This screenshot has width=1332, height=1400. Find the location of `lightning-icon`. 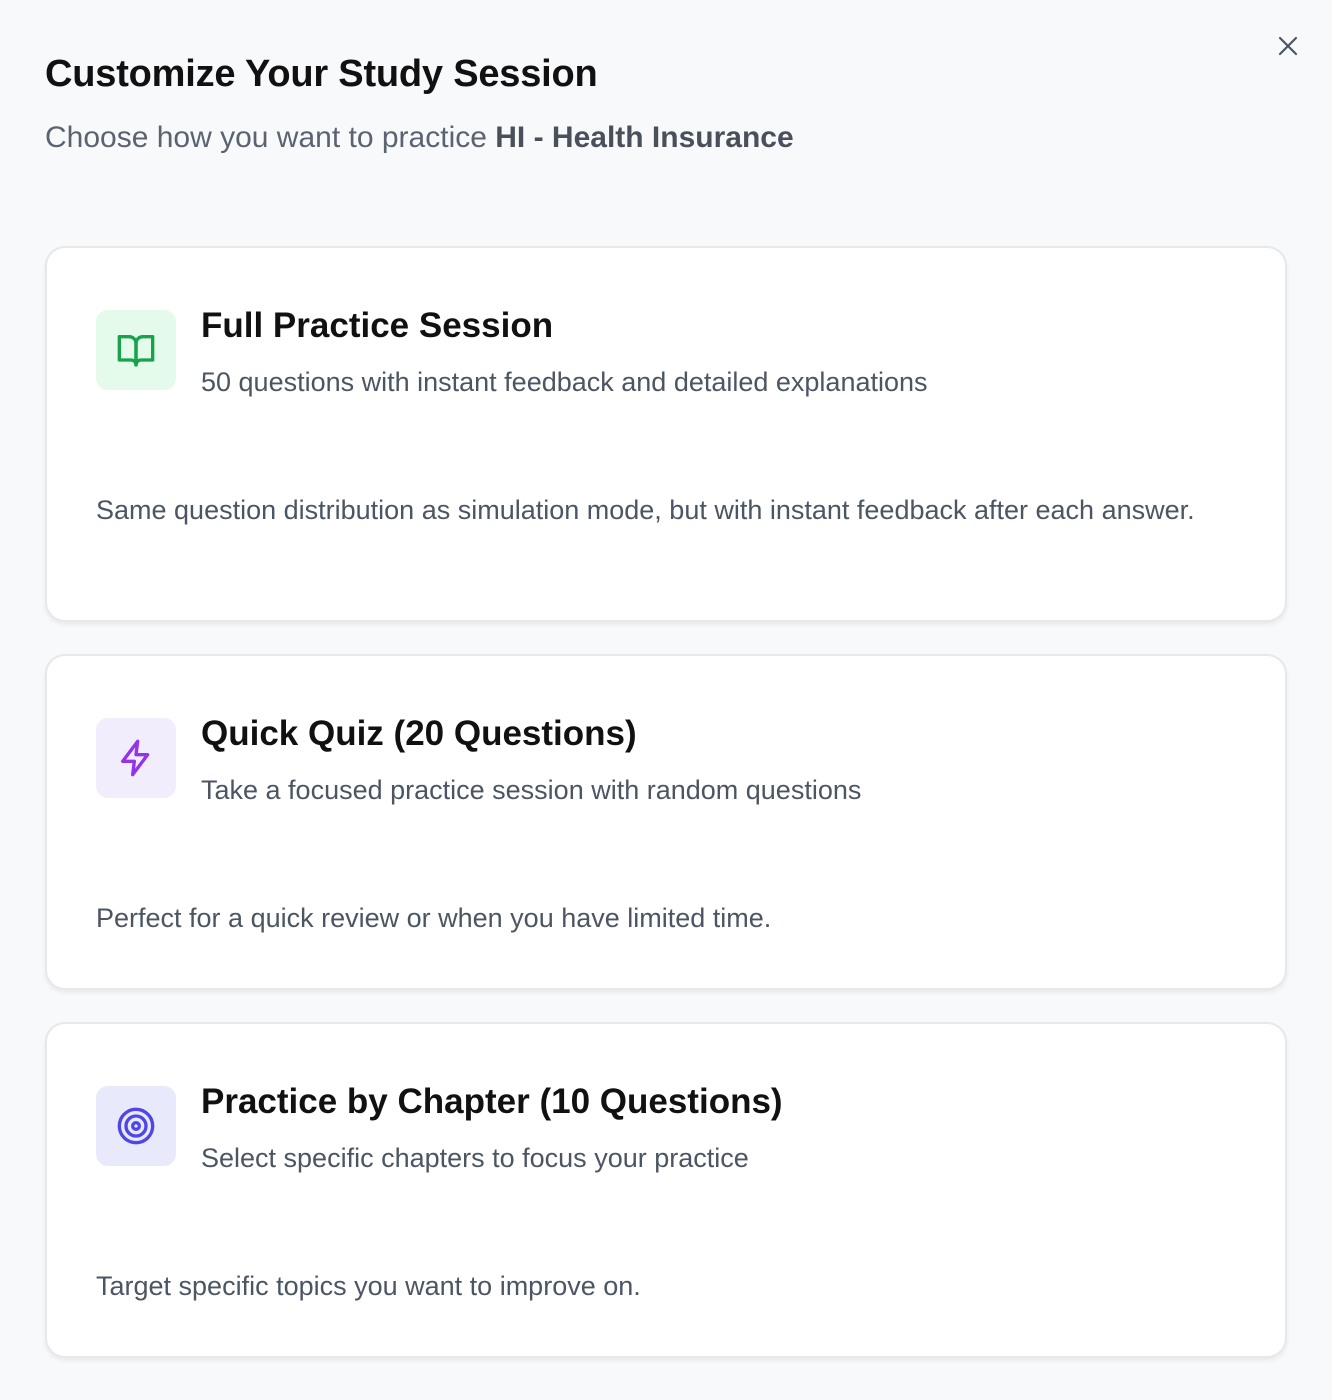

lightning-icon is located at coordinates (135, 758).